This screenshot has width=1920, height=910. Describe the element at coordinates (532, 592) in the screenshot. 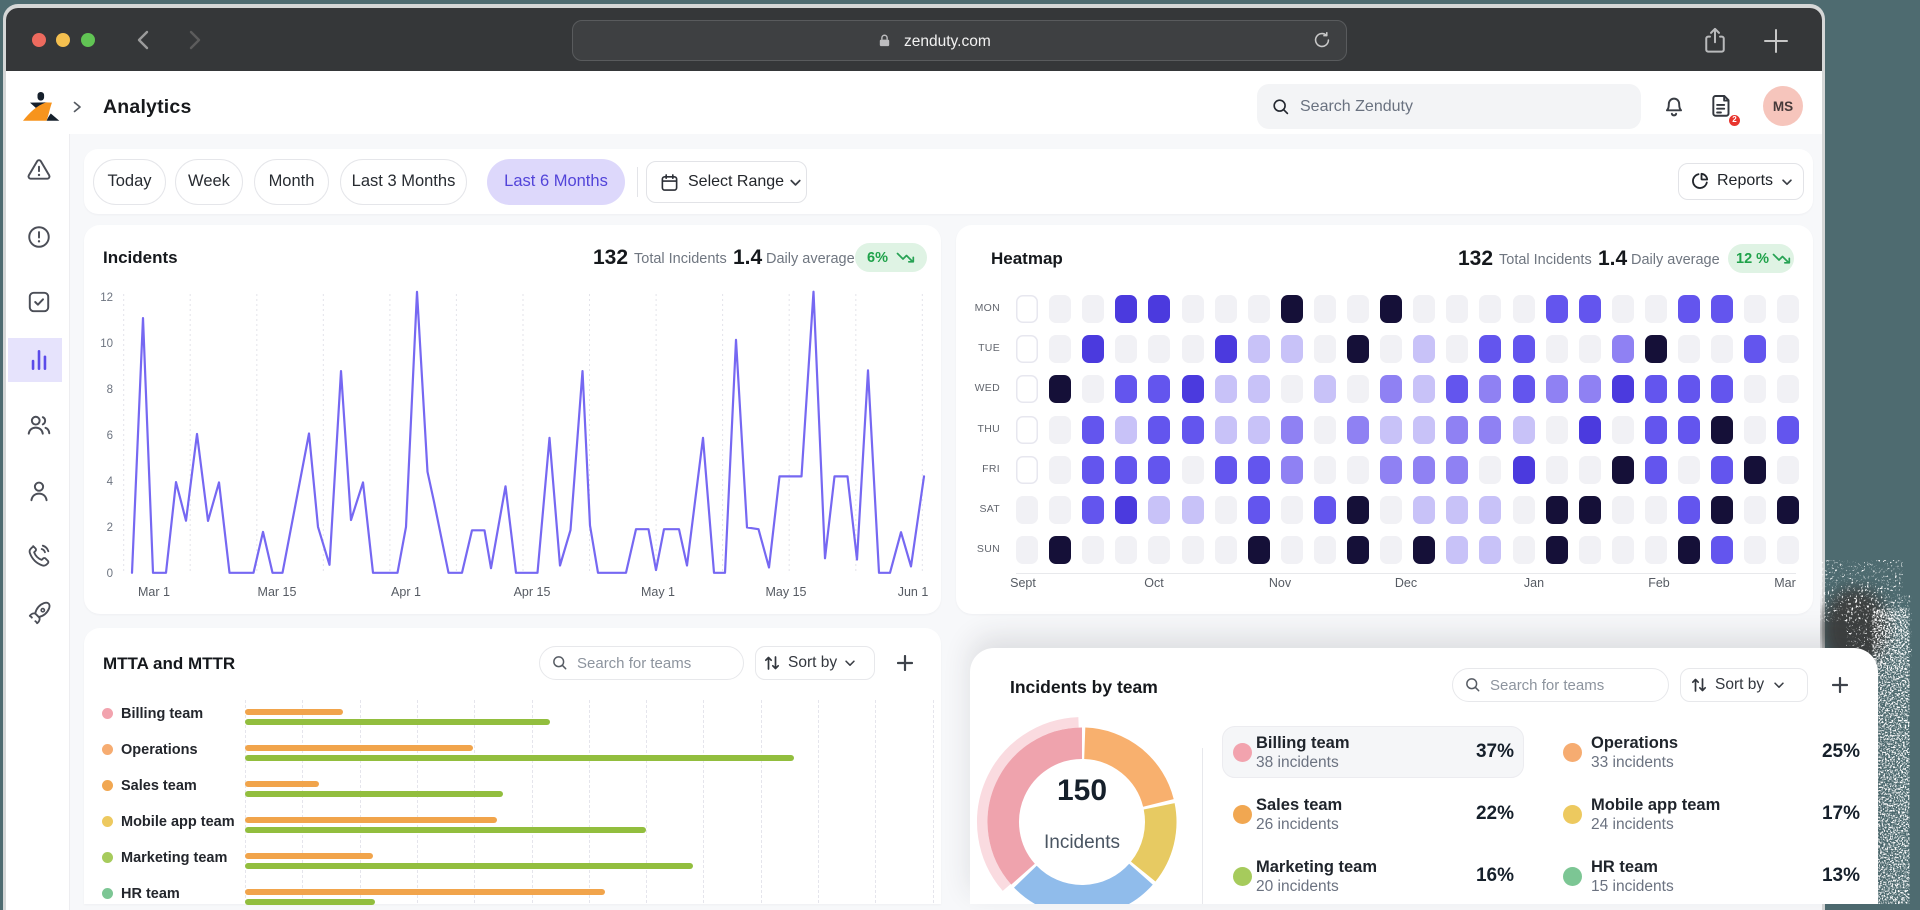

I see `svg-text: Apr 15` at that location.